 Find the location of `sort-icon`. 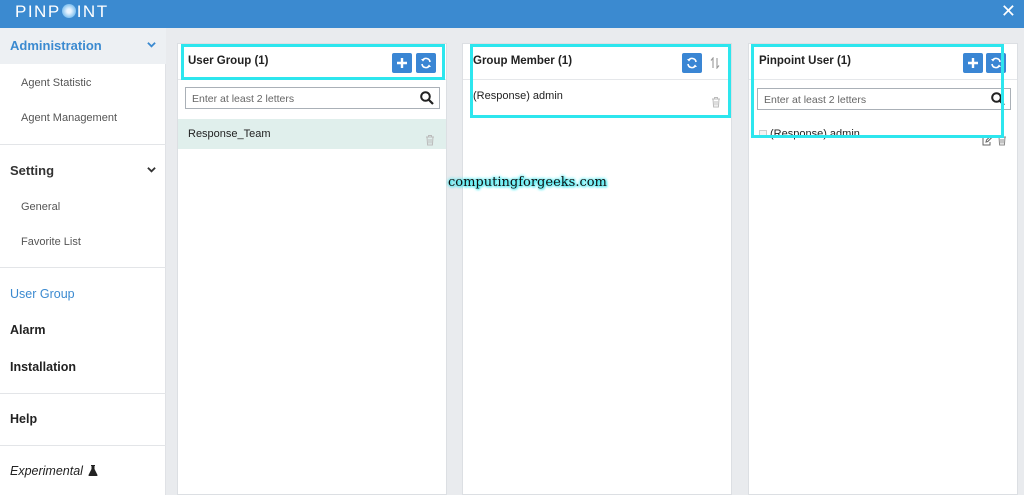

sort-icon is located at coordinates (715, 65).